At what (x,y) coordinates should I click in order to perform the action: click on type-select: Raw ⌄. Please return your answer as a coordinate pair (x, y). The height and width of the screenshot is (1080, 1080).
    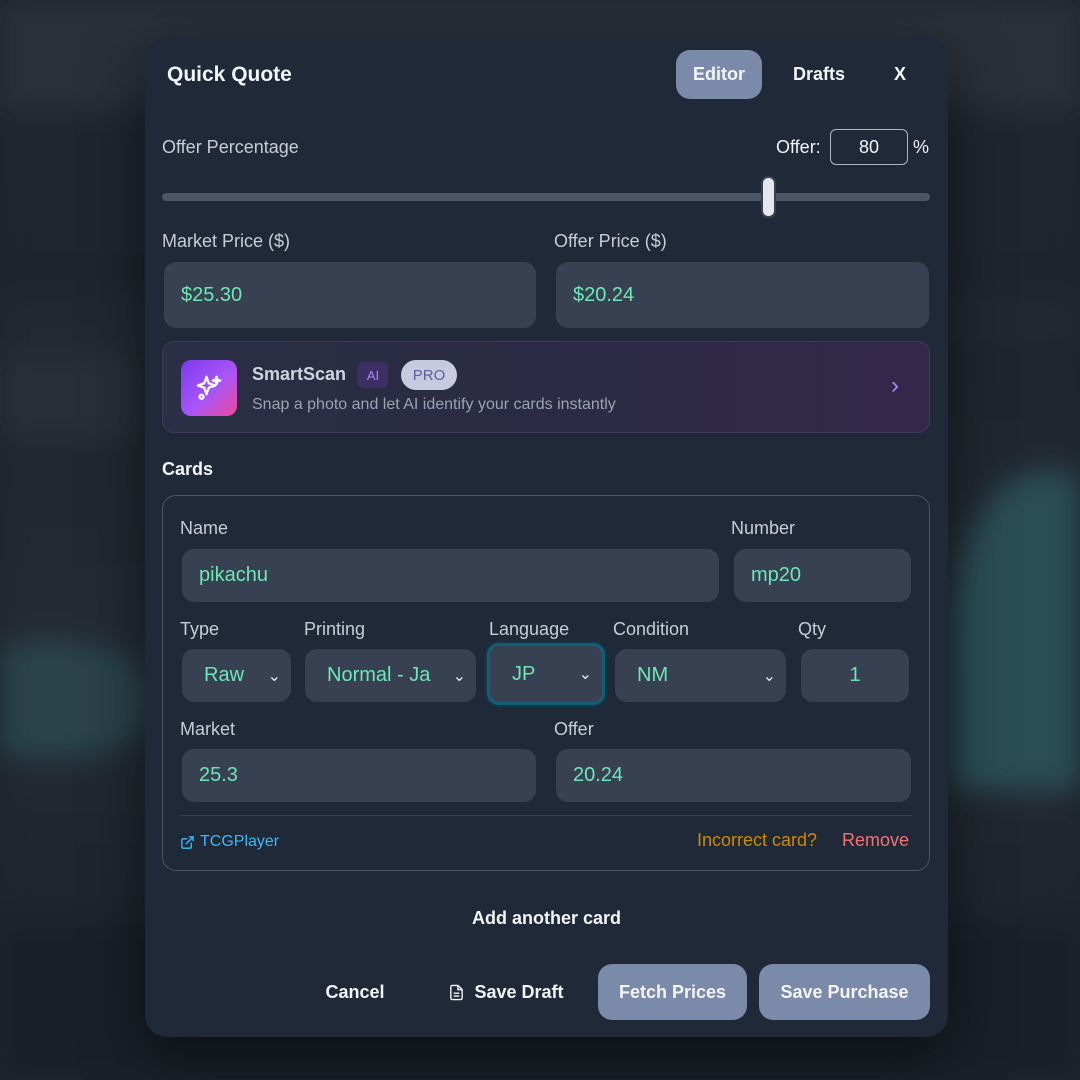
    Looking at the image, I should click on (236, 675).